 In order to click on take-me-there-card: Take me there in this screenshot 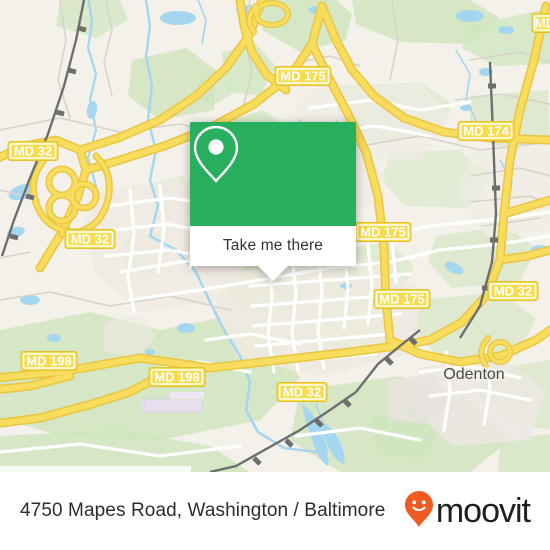, I will do `click(273, 201)`.